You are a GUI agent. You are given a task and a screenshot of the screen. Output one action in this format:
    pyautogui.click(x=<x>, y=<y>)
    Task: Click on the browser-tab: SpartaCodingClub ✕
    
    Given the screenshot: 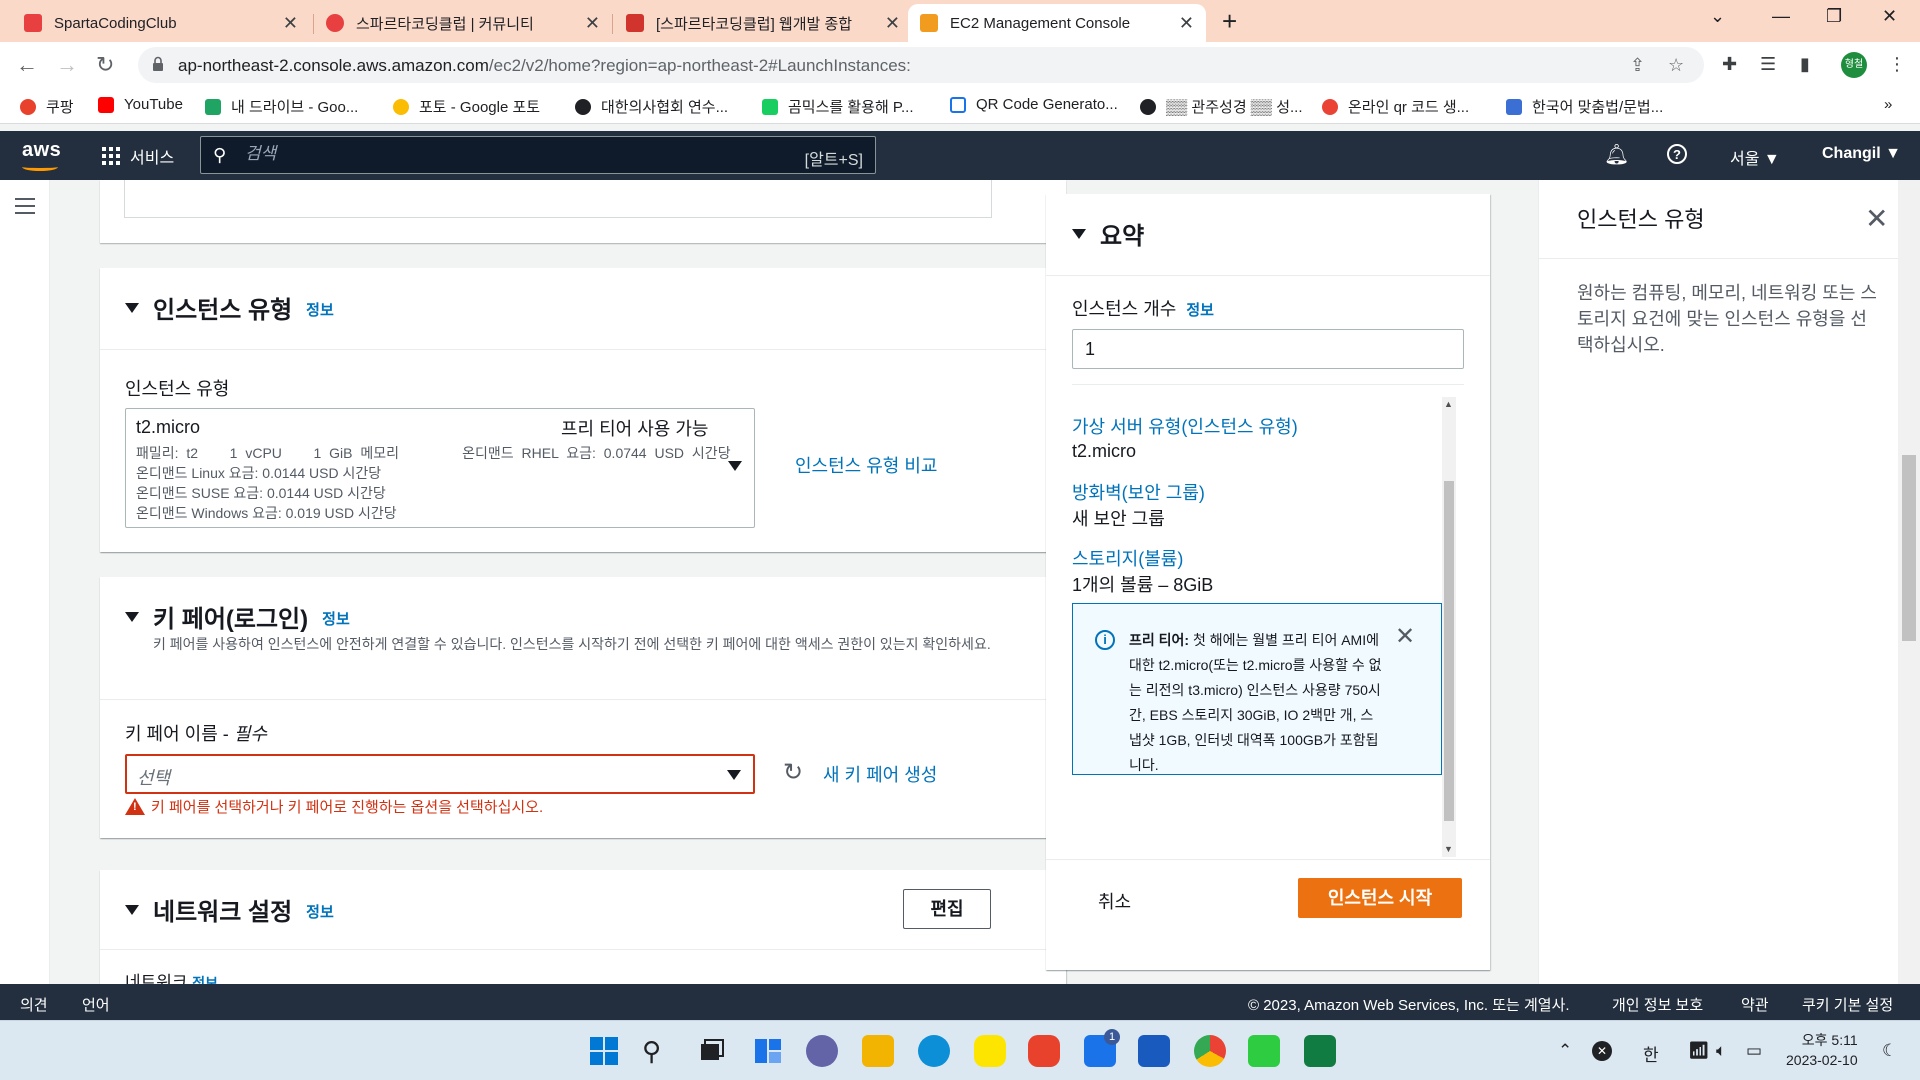 What is the action you would take?
    pyautogui.click(x=161, y=23)
    